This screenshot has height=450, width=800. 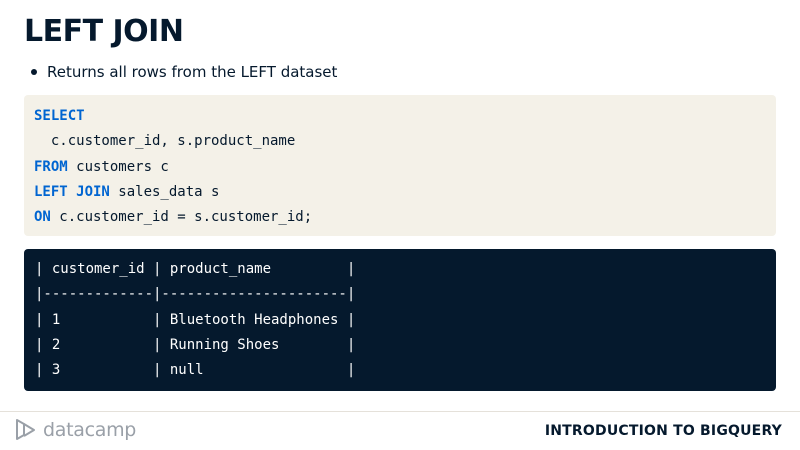 I want to click on sql-keyword: LEFT JOIN, so click(x=72, y=191).